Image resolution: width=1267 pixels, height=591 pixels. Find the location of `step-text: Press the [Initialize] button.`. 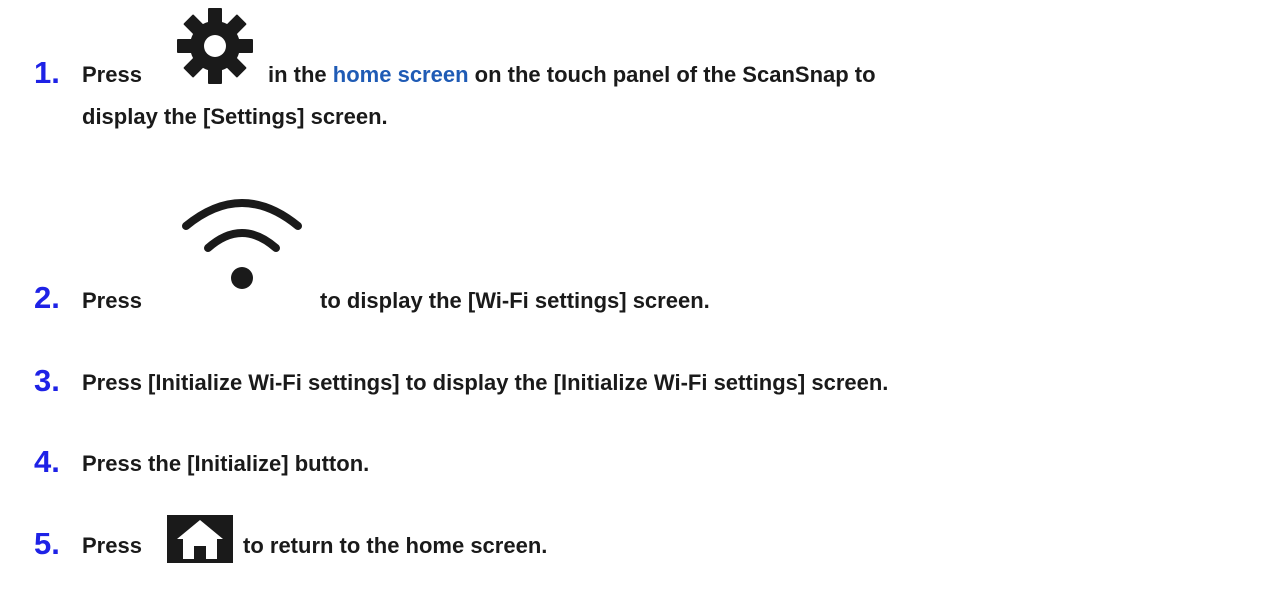

step-text: Press the [Initialize] button. is located at coordinates (226, 463).